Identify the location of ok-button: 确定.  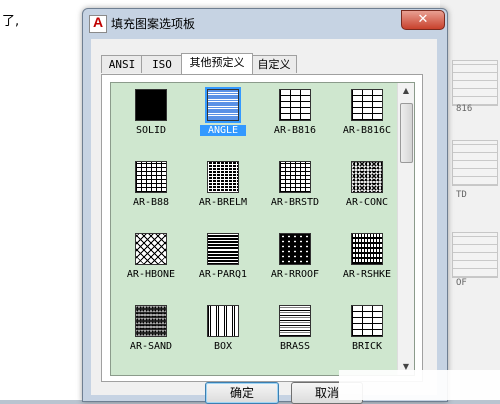
(242, 393).